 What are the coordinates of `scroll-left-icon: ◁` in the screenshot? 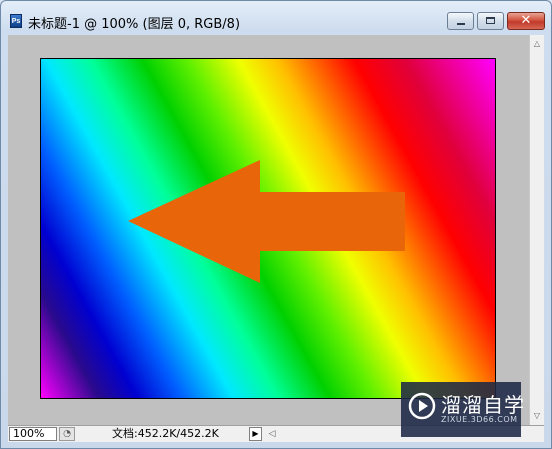 It's located at (272, 434).